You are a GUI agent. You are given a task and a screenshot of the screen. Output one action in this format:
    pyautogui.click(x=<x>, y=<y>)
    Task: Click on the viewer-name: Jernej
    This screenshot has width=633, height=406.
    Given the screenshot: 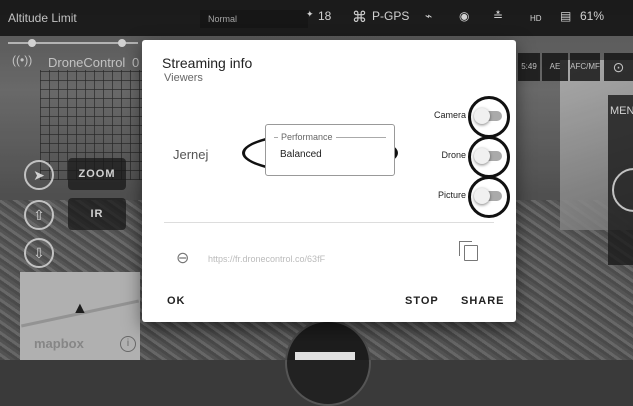 What is the action you would take?
    pyautogui.click(x=191, y=154)
    